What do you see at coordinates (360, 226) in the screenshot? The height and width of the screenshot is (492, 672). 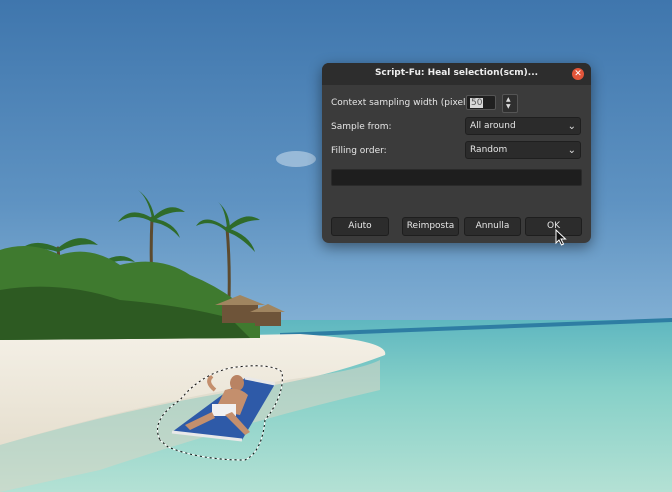 I see `help-button: Aiuto` at bounding box center [360, 226].